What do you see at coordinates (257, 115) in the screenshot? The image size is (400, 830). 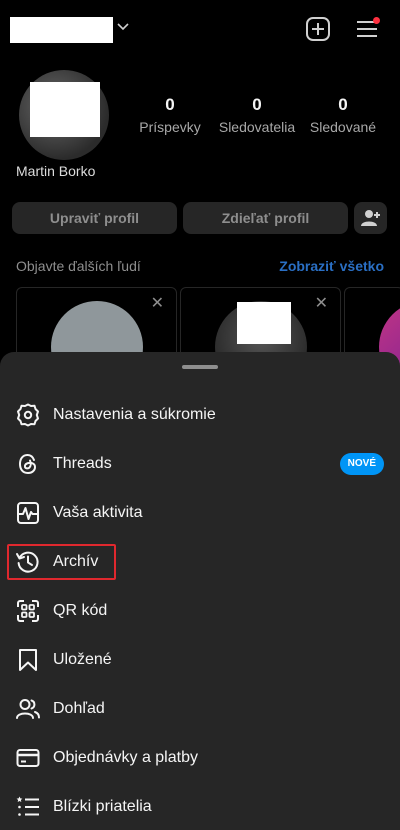 I see `stat-followers: 0 Sledovatelia` at bounding box center [257, 115].